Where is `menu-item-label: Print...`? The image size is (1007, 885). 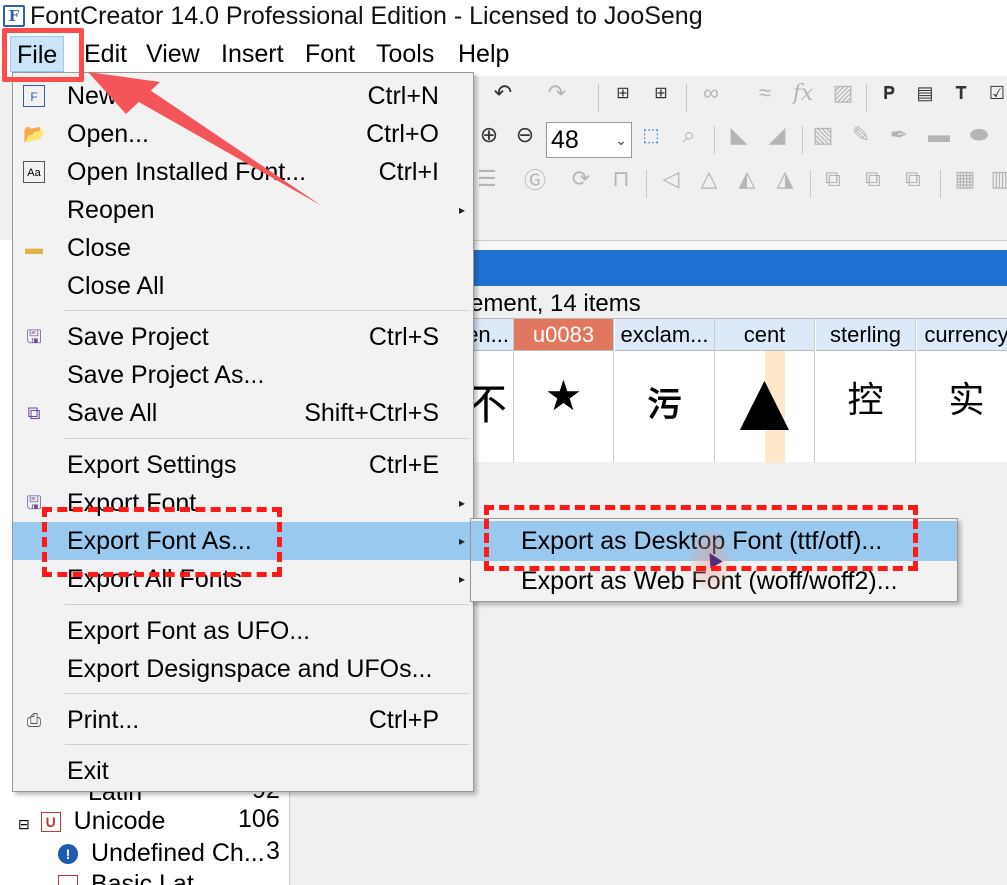 menu-item-label: Print... is located at coordinates (103, 720).